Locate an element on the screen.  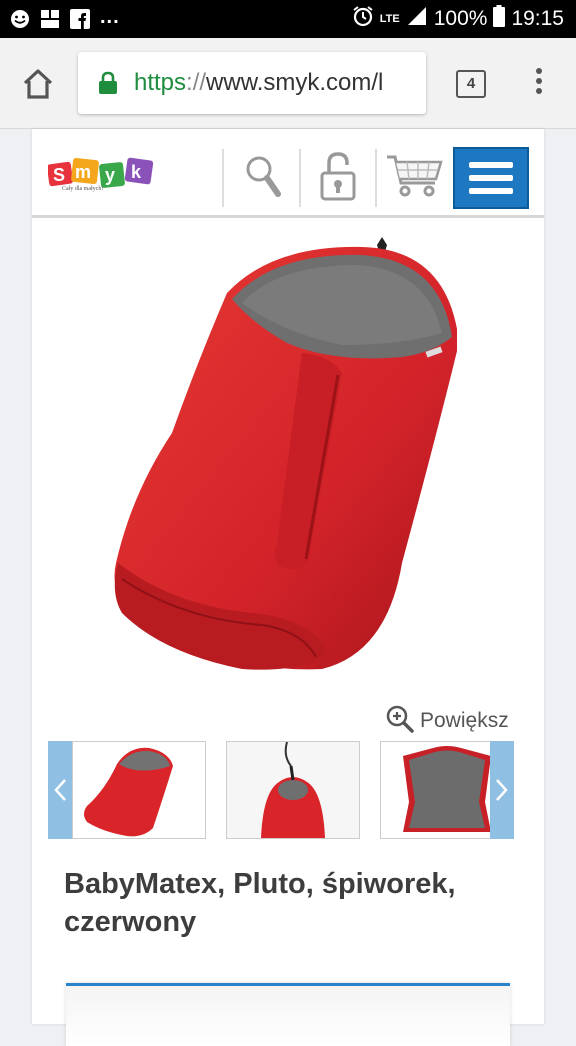
search-button is located at coordinates (263, 178).